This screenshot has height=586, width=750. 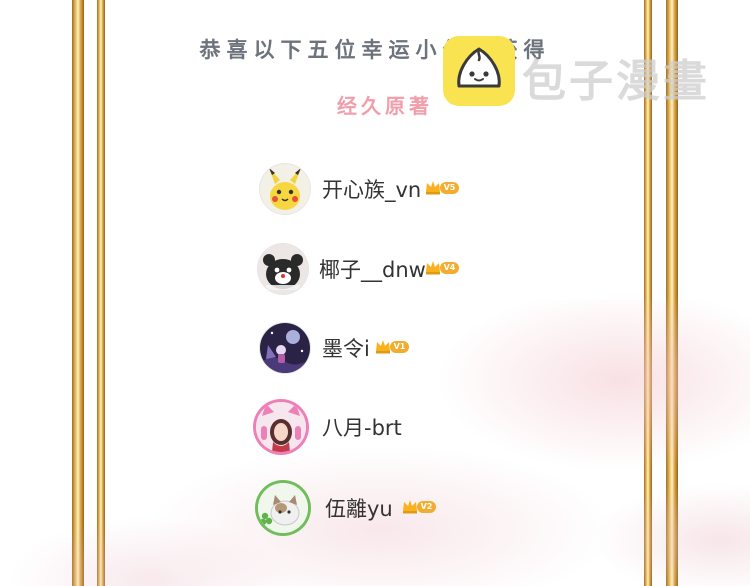 I want to click on cat-ear-headphones-avatar-icon, so click(x=281, y=427).